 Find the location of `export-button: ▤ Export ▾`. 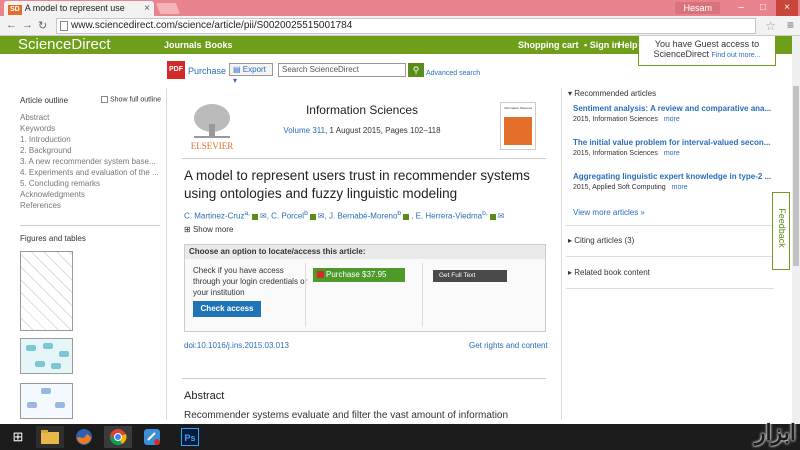

export-button: ▤ Export ▾ is located at coordinates (251, 74).